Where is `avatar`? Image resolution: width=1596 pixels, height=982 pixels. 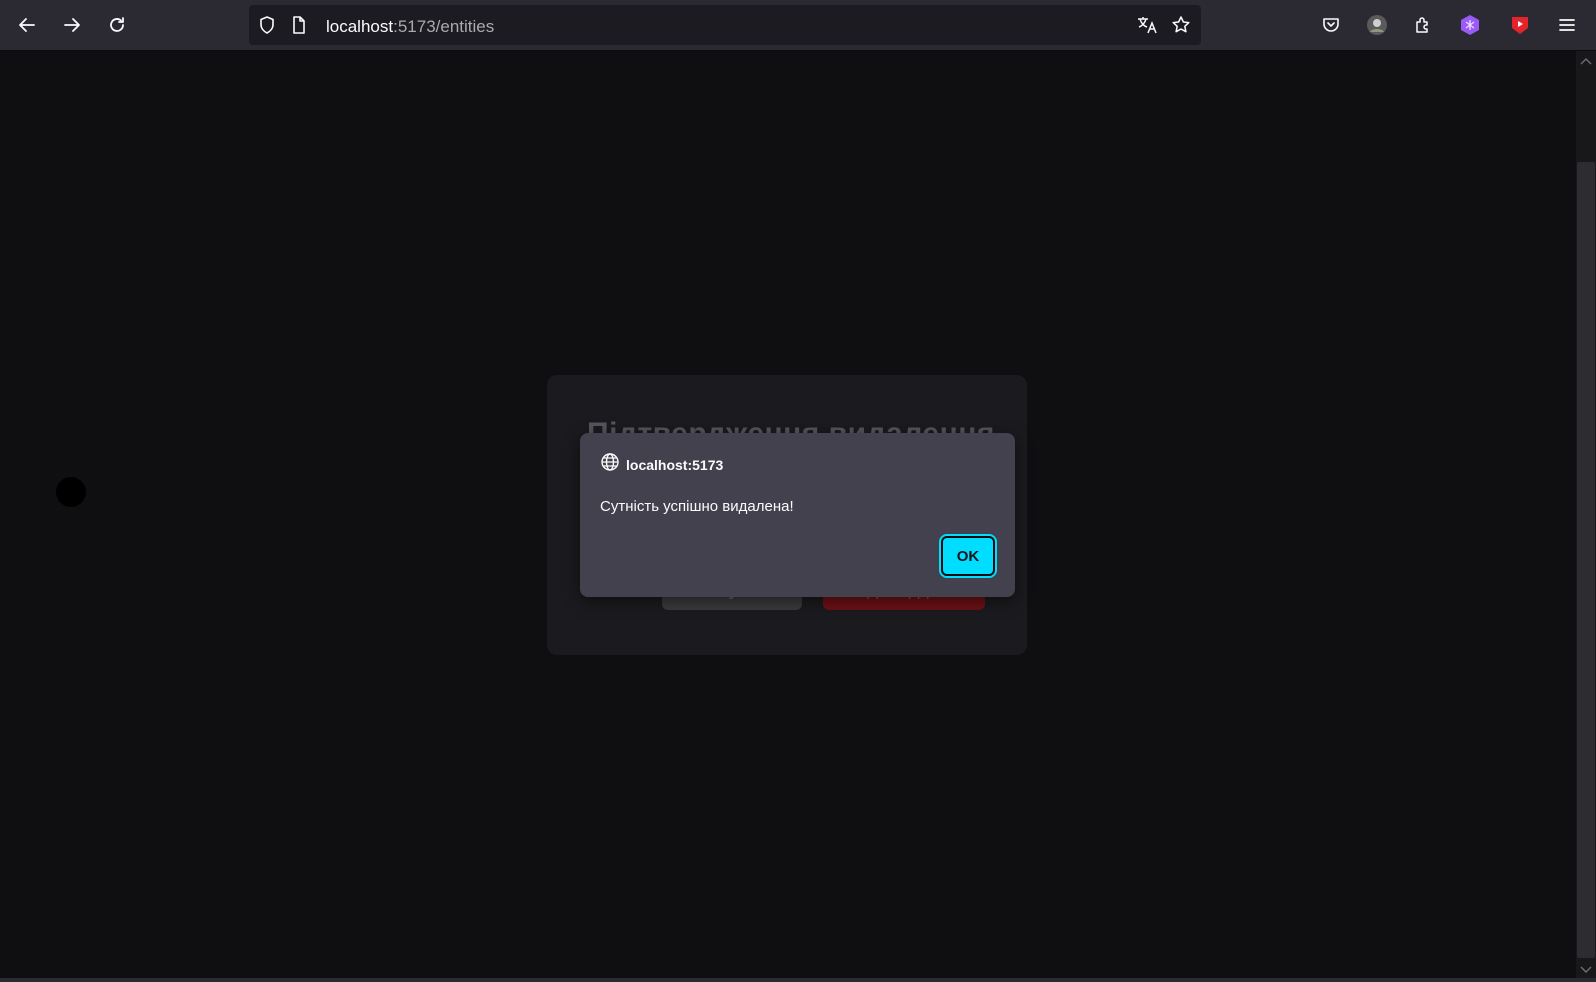
avatar is located at coordinates (1377, 25).